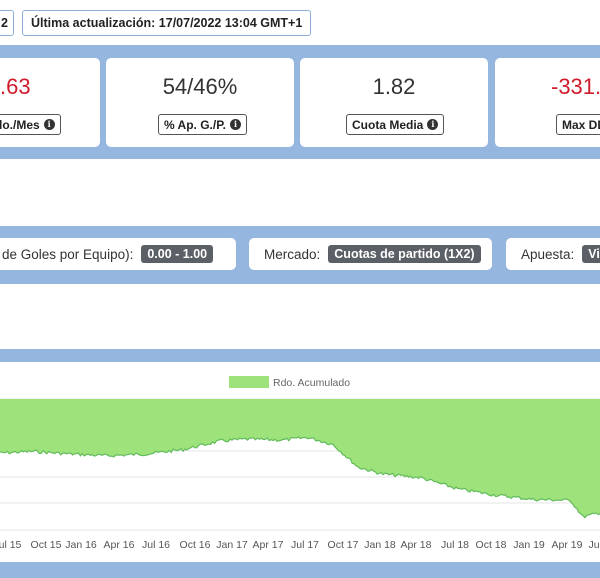 The height and width of the screenshot is (578, 600). I want to click on x-tick-label: Jan 18, so click(380, 545).